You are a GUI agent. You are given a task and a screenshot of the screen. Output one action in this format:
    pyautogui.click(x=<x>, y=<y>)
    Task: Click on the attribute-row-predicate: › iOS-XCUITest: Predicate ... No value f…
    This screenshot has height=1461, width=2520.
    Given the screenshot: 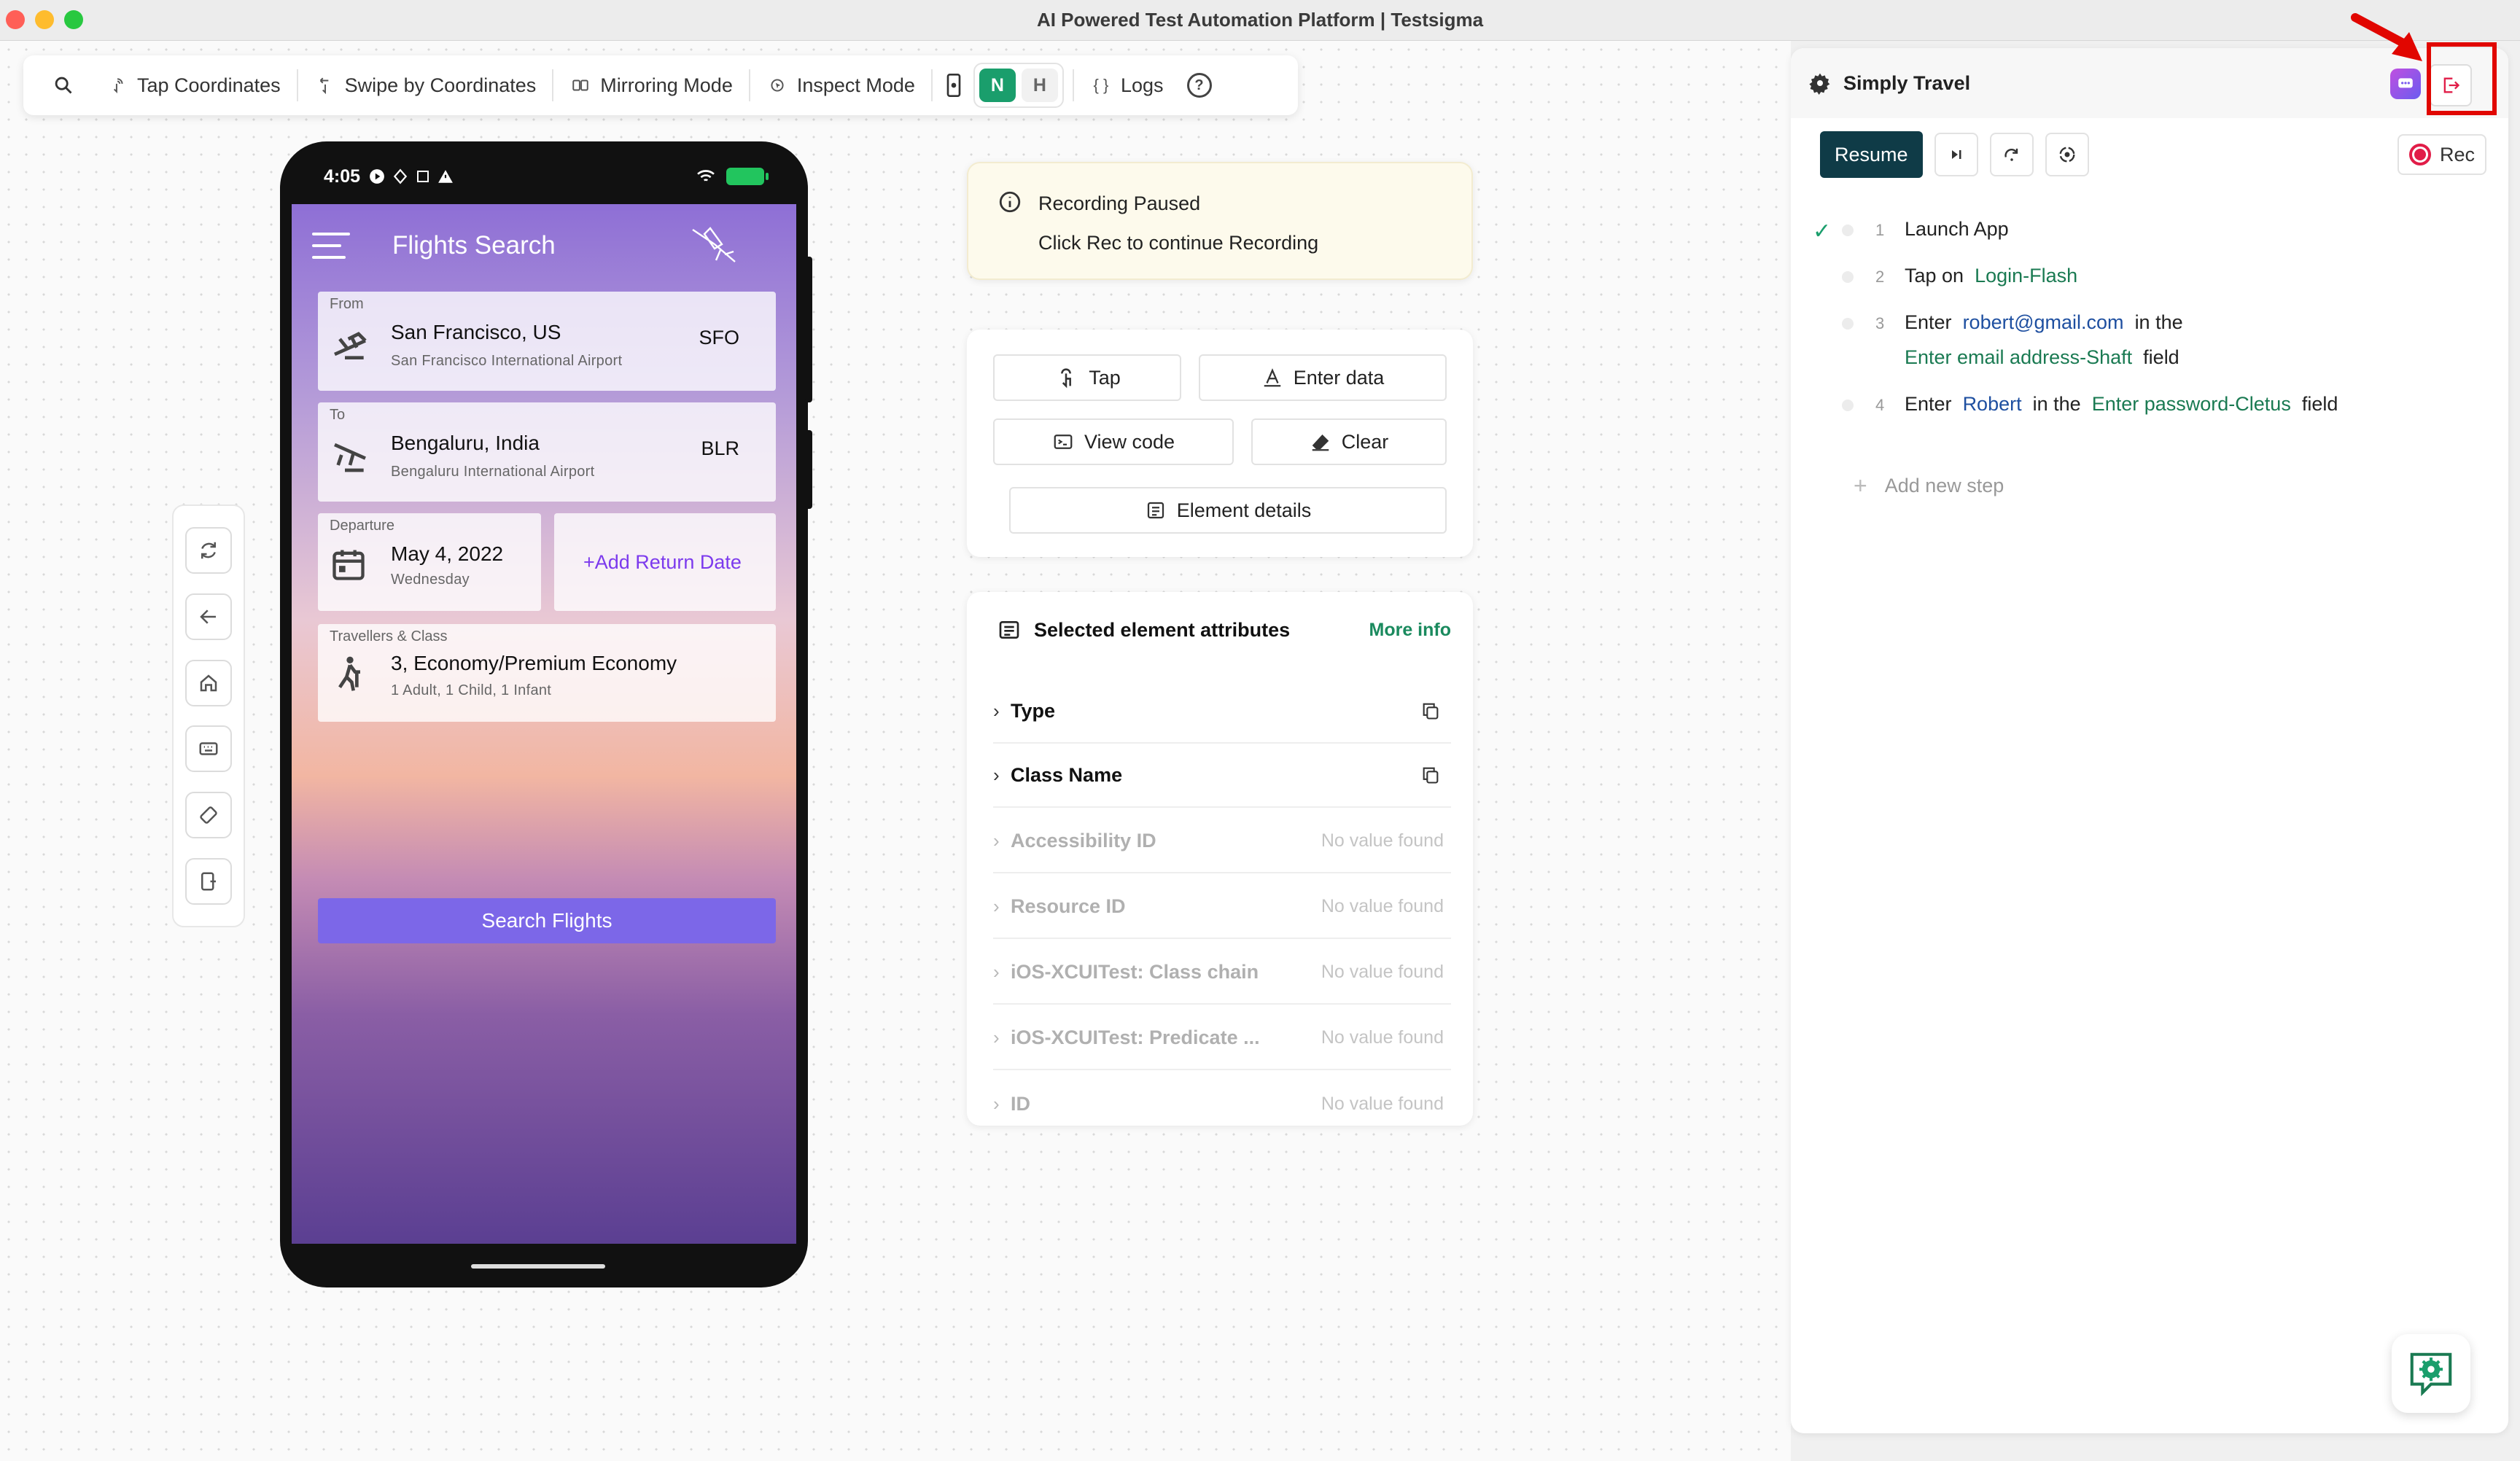 What is the action you would take?
    pyautogui.click(x=1222, y=1038)
    